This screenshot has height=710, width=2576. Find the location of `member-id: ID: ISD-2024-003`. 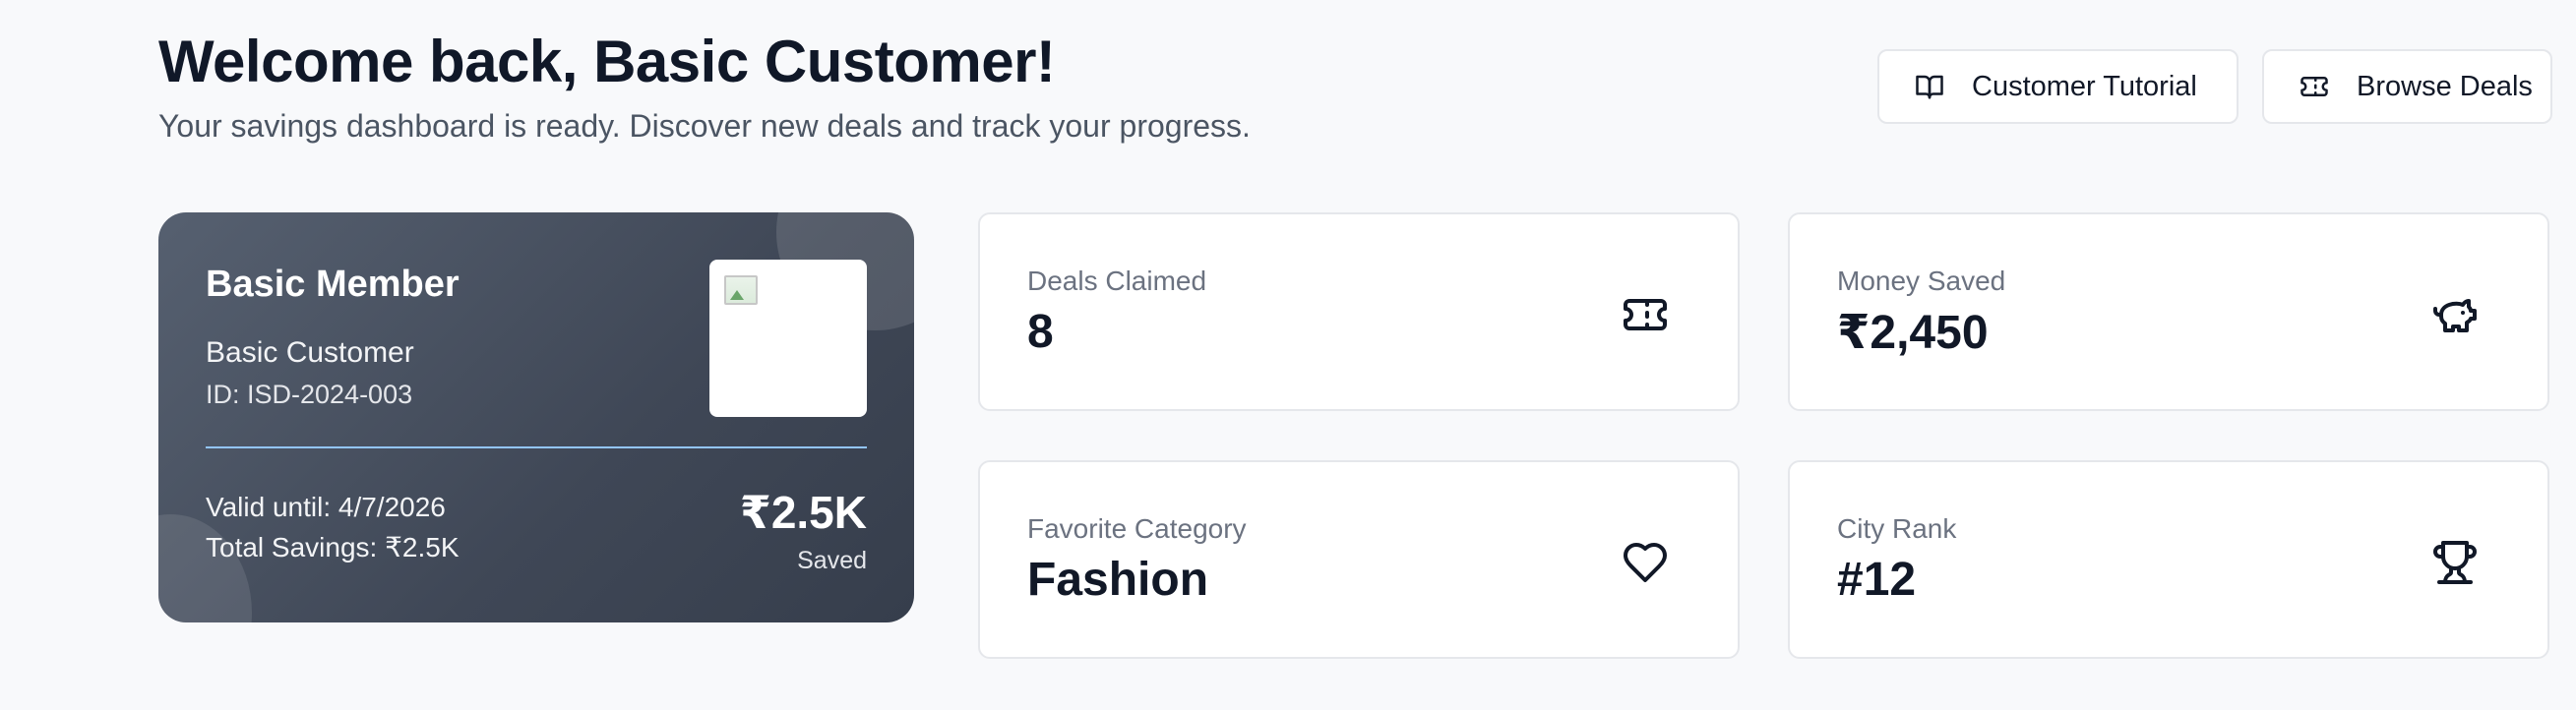

member-id: ID: ISD-2024-003 is located at coordinates (309, 394).